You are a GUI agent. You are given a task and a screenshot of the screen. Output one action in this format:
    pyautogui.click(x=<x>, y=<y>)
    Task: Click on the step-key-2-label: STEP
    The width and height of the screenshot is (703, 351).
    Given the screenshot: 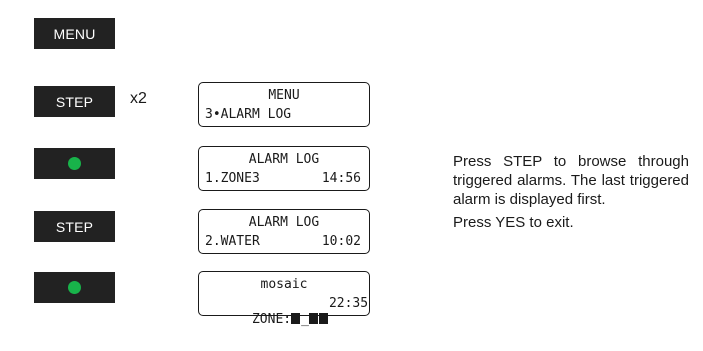 What is the action you would take?
    pyautogui.click(x=74, y=226)
    